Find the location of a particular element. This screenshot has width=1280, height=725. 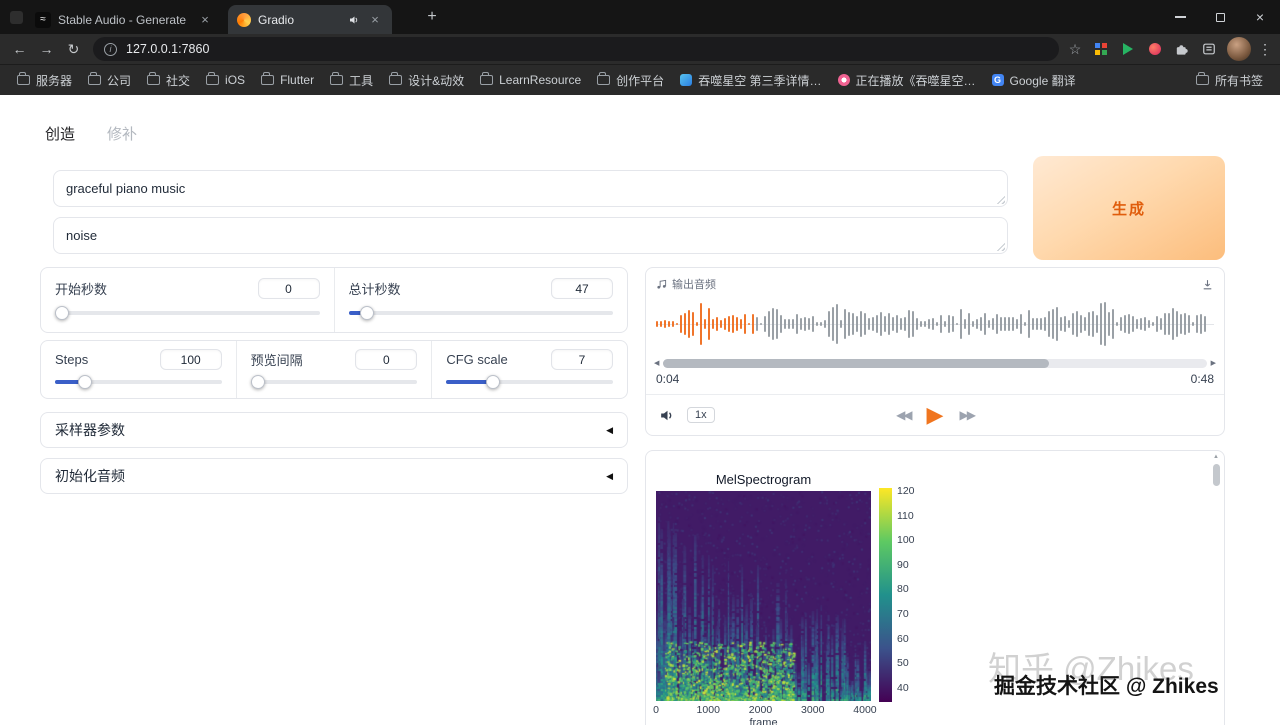

forward-button: → is located at coordinates (46, 49).